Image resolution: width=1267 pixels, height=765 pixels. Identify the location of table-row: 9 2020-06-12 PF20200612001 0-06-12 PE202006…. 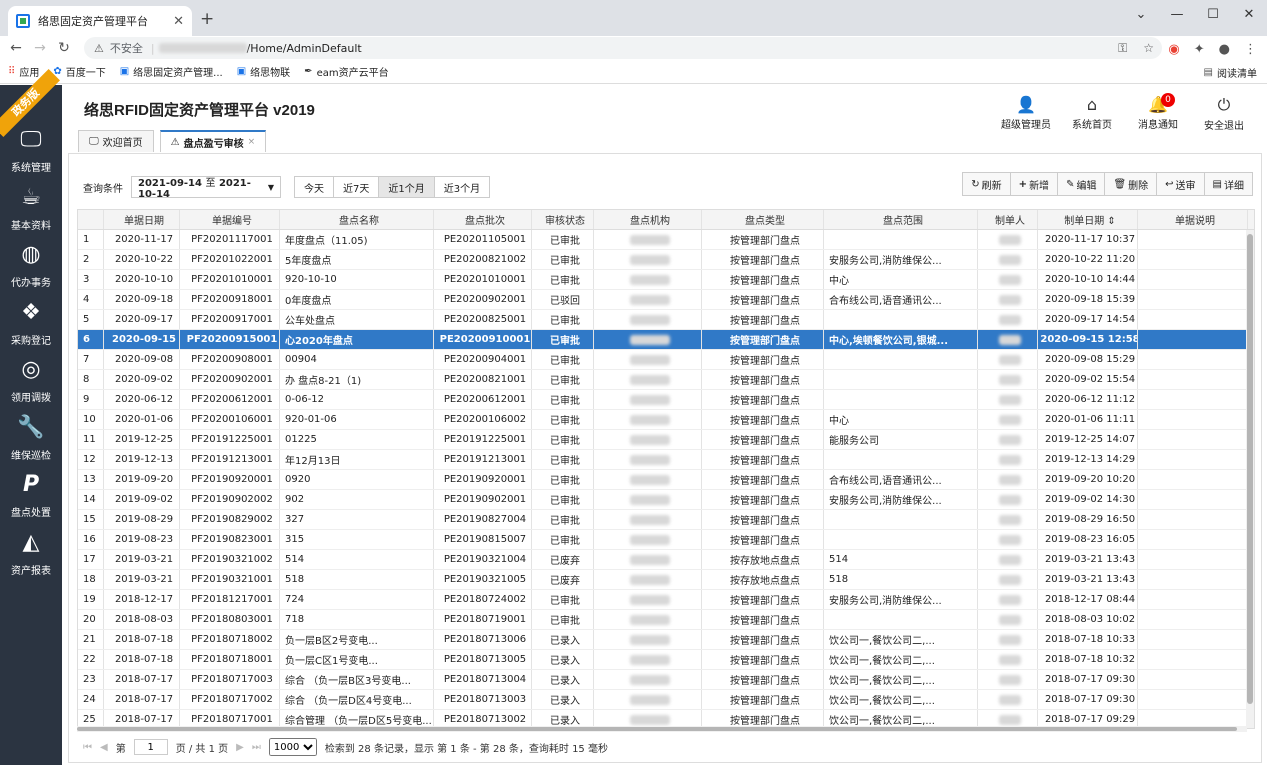
(666, 400).